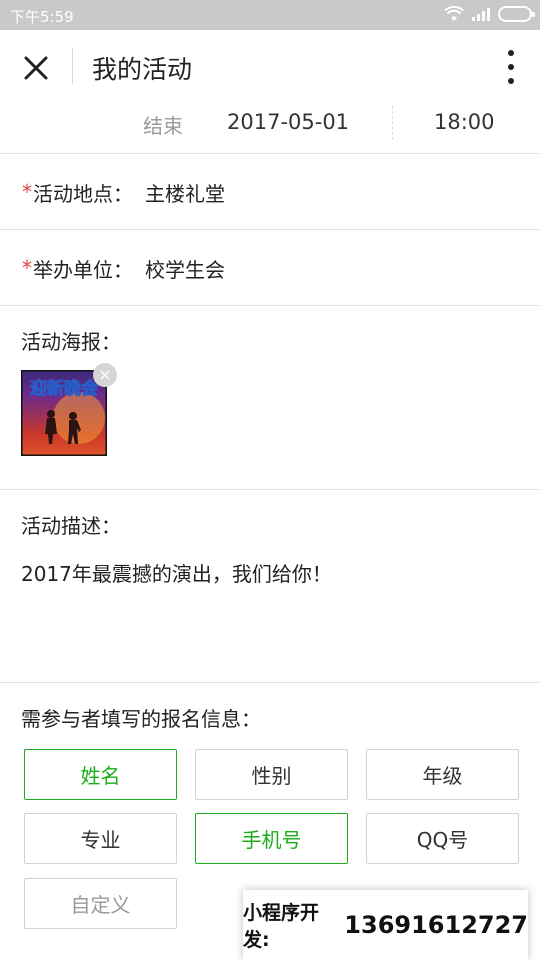  What do you see at coordinates (454, 13) in the screenshot?
I see `wifi-icon` at bounding box center [454, 13].